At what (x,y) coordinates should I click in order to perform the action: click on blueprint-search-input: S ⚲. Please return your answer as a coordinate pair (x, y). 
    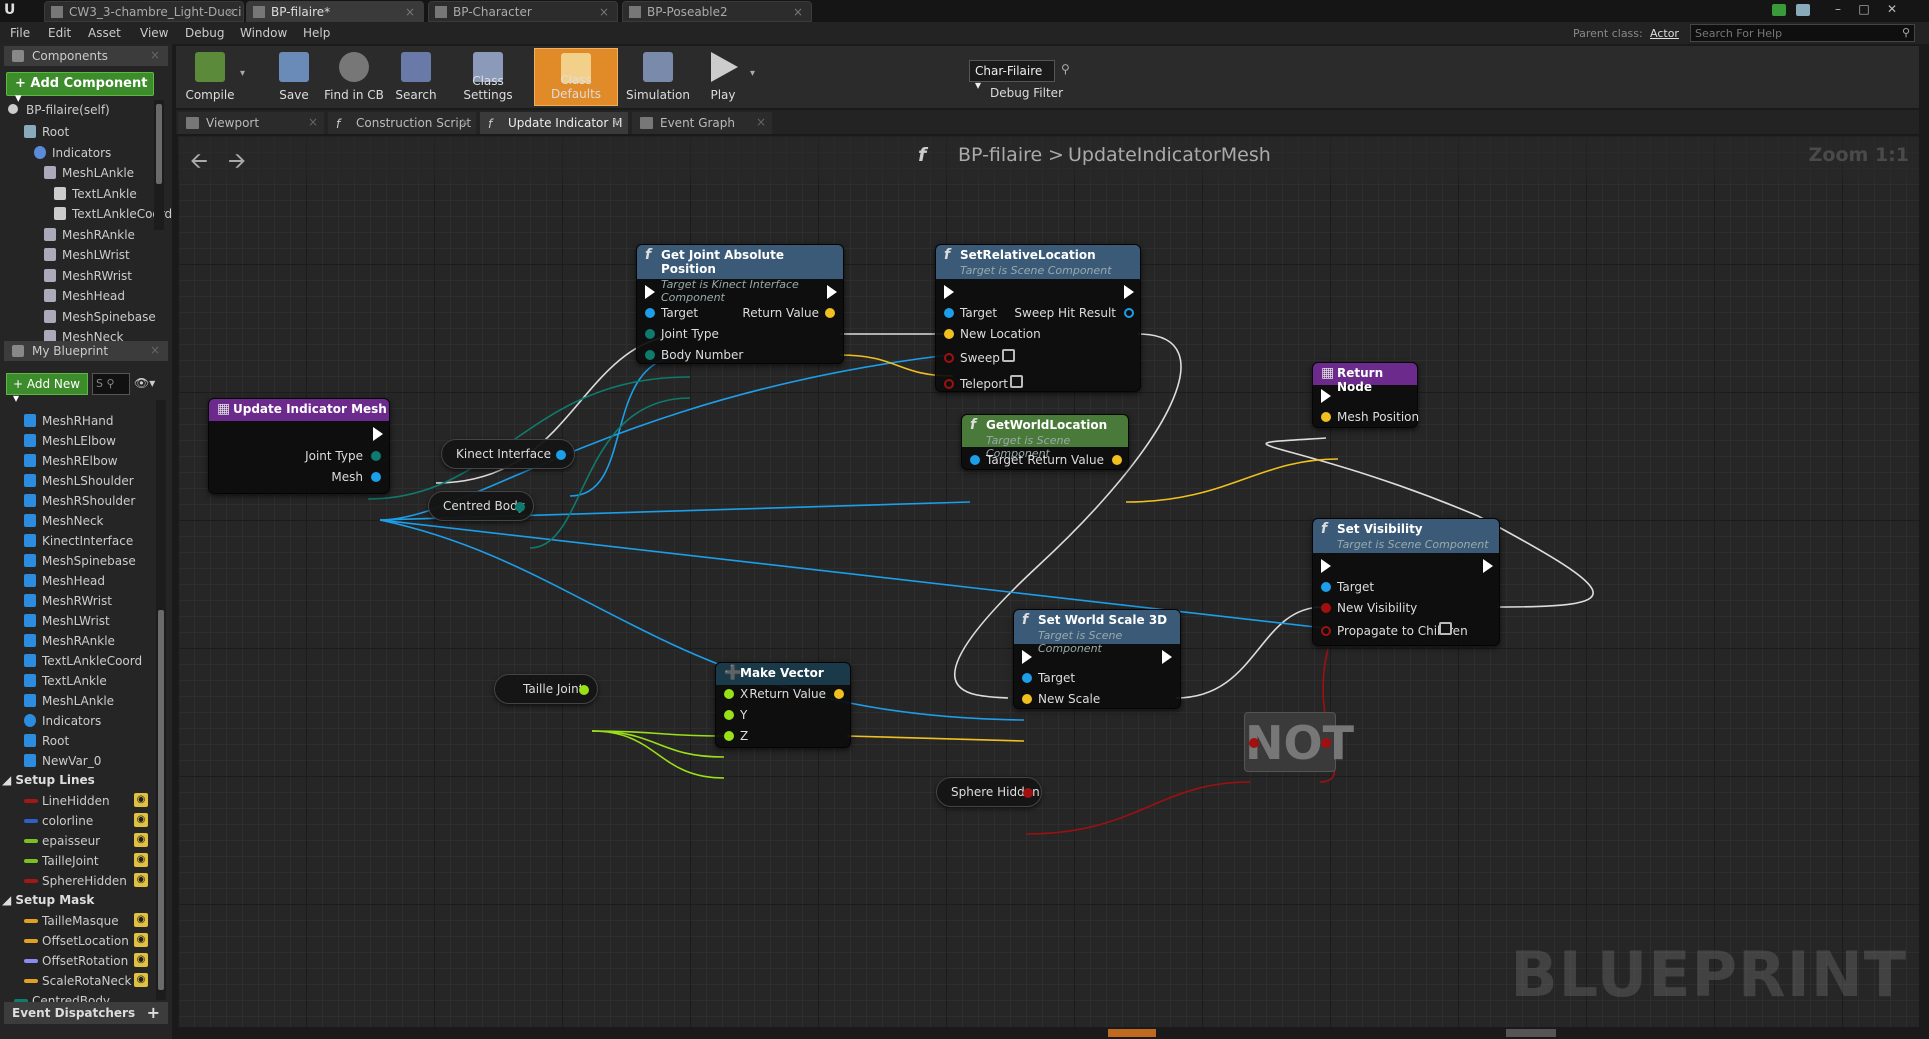
    Looking at the image, I should click on (111, 384).